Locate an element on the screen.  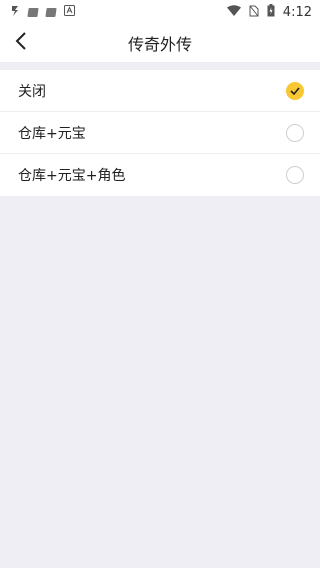
battery-charging-icon is located at coordinates (271, 12).